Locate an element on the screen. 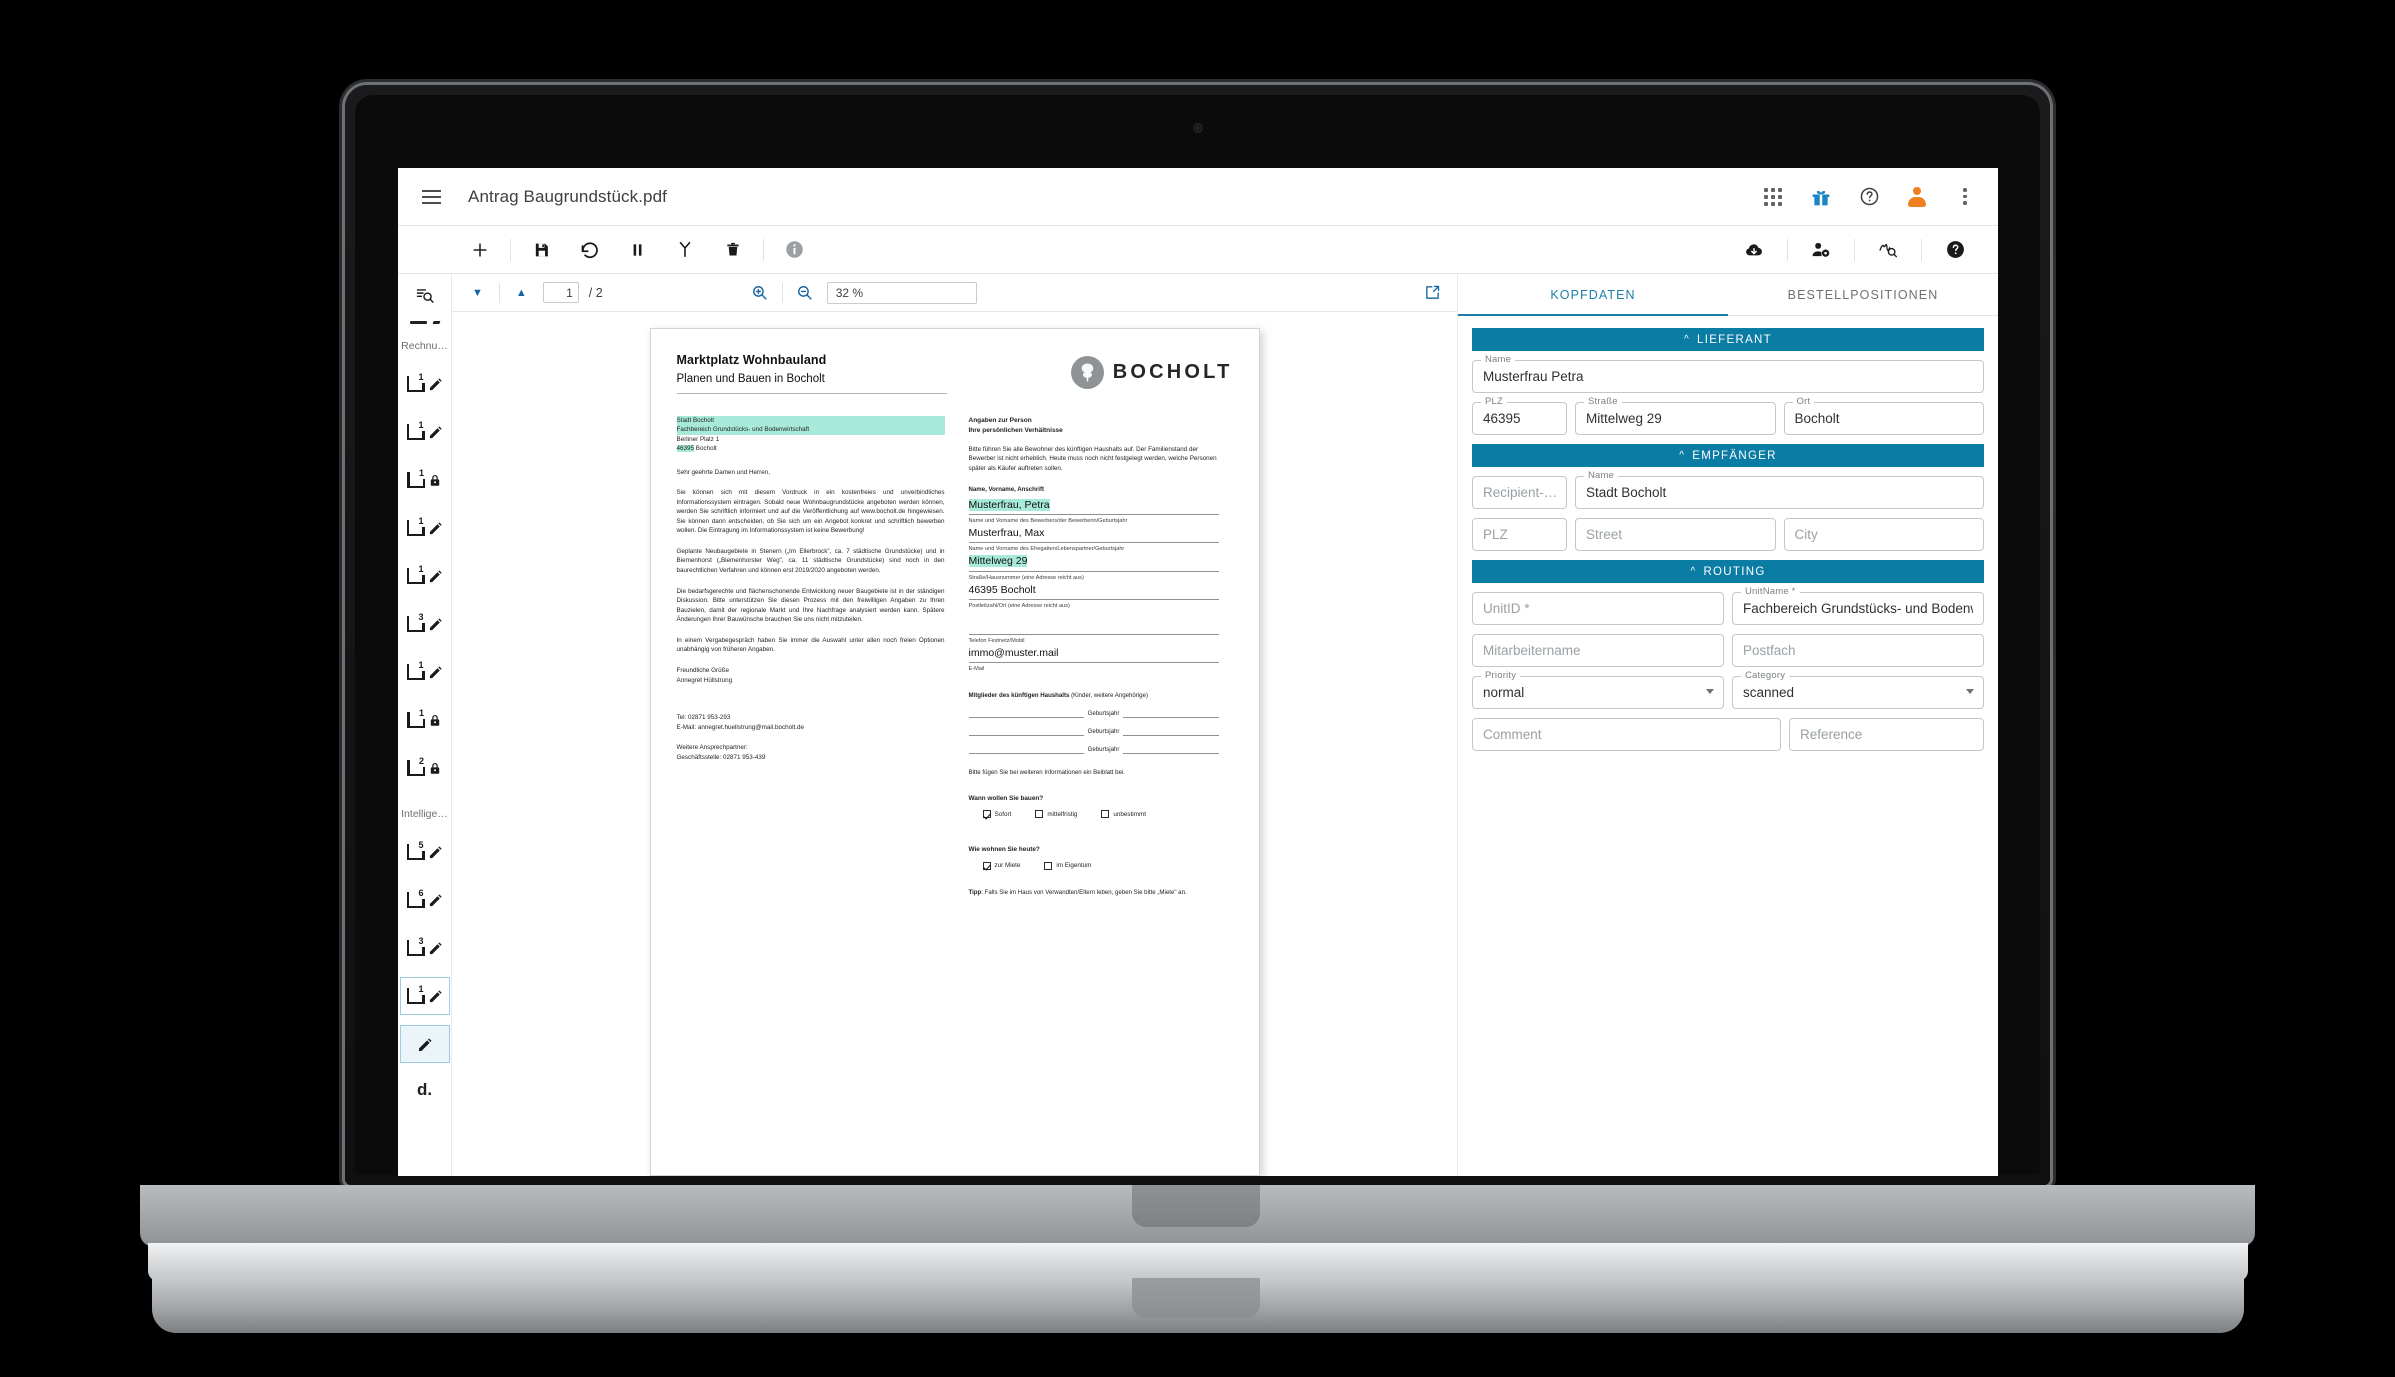 The width and height of the screenshot is (2395, 1377). input-empfaenger-name is located at coordinates (1779, 492).